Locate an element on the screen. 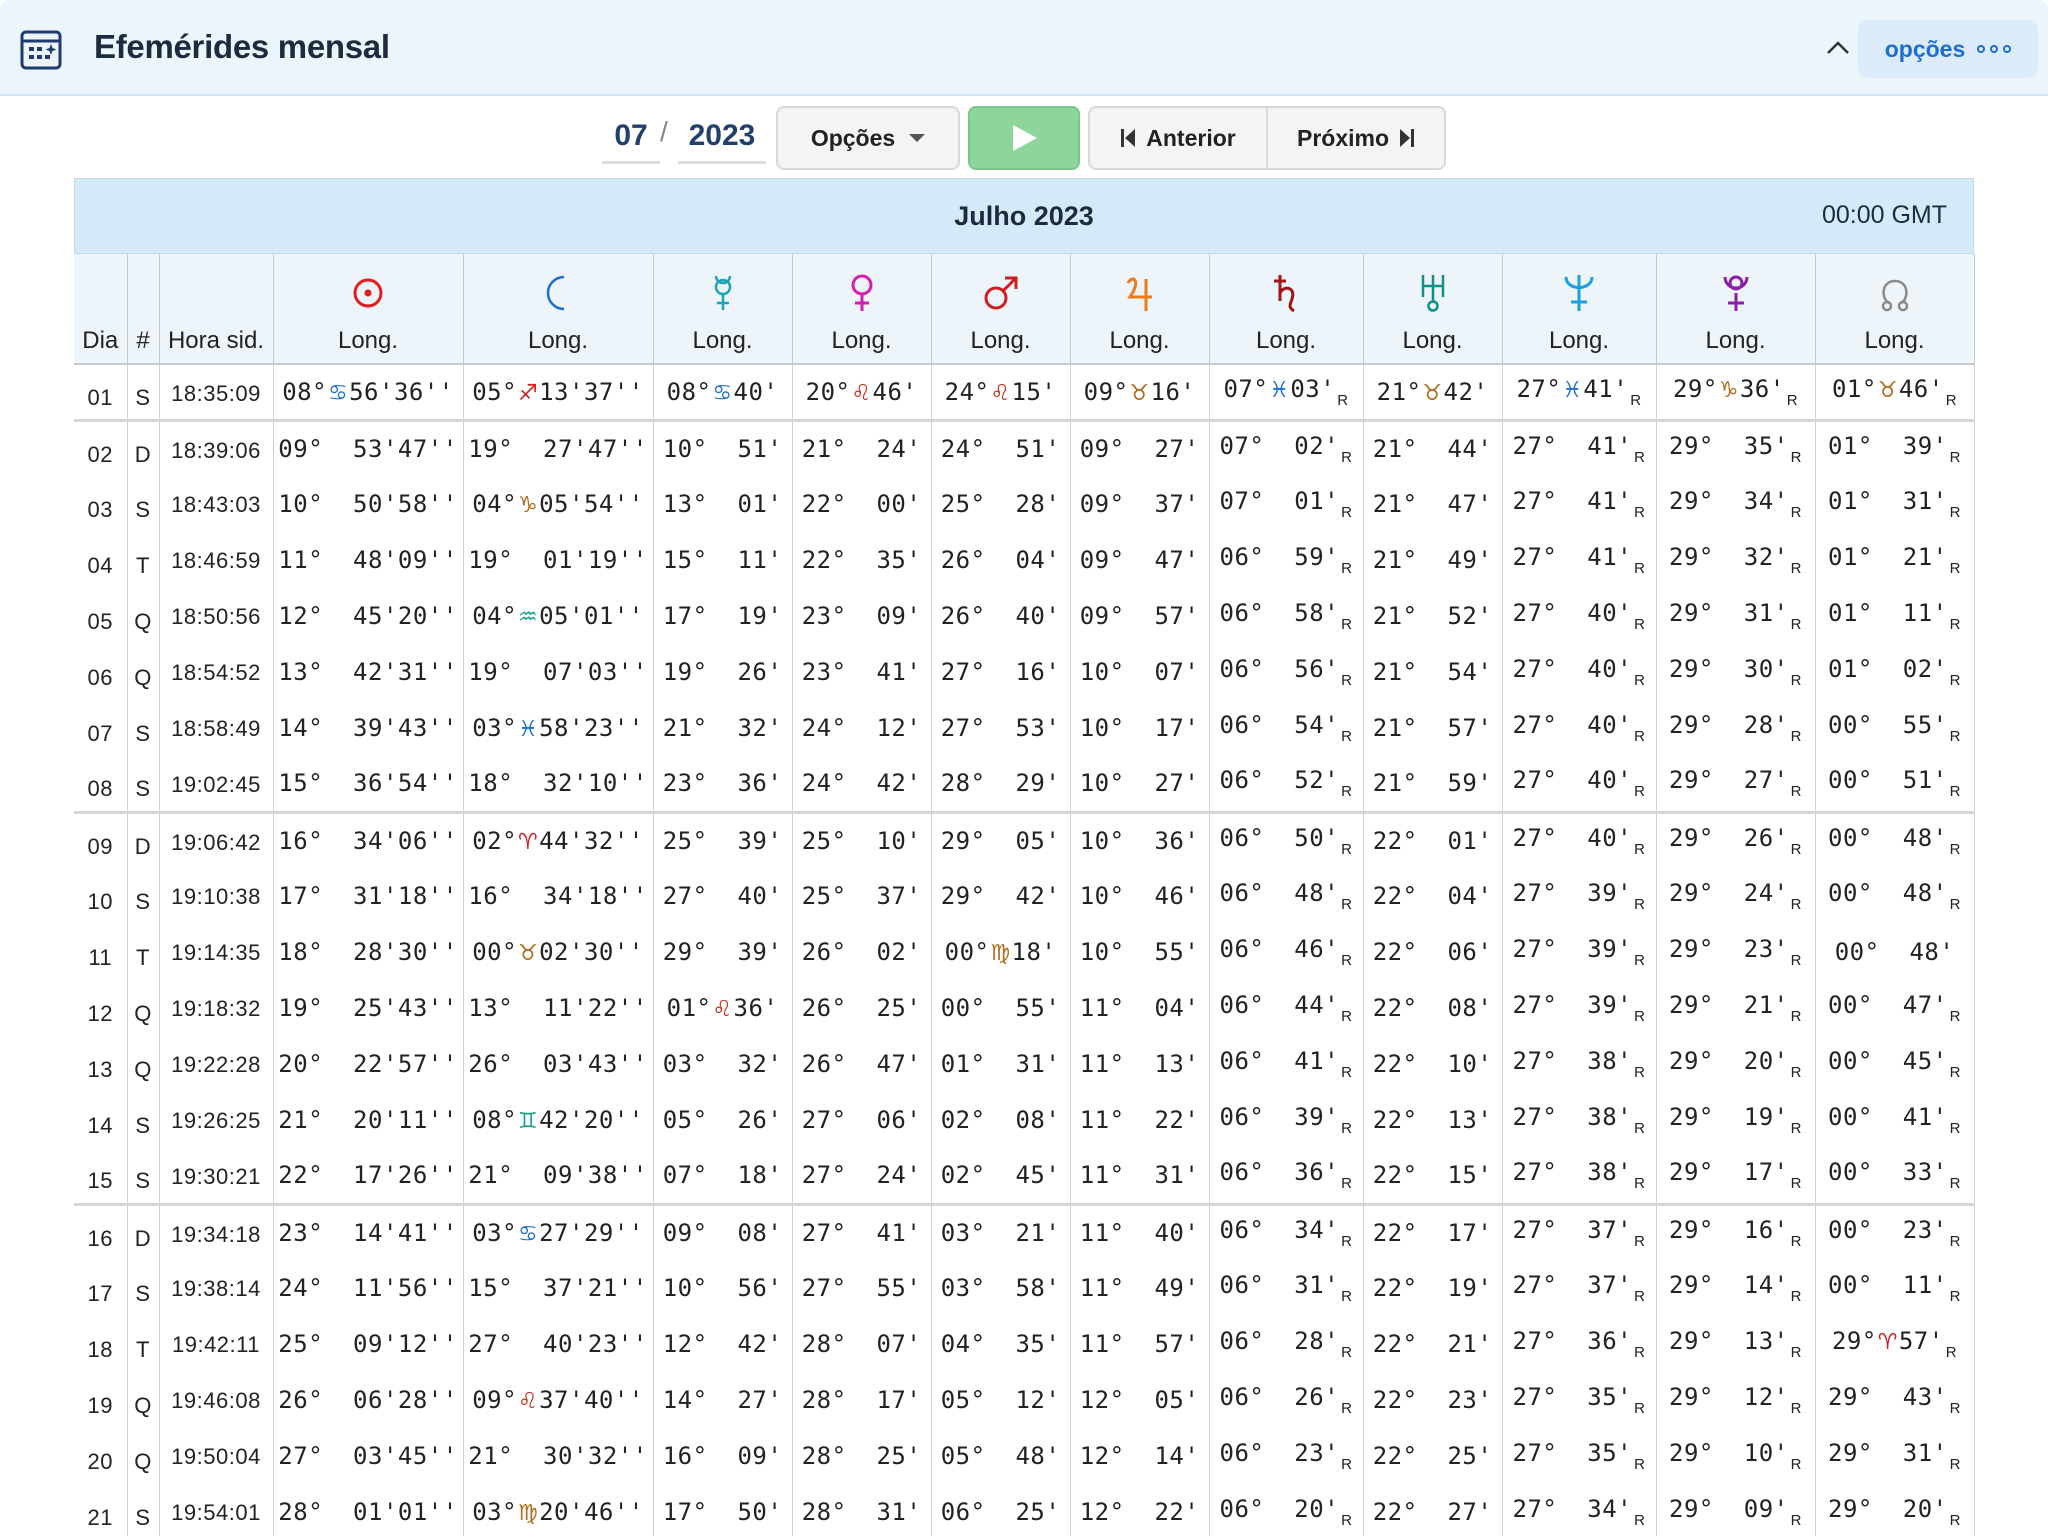 This screenshot has width=2048, height=1536. cell-longitude: 22° 19' is located at coordinates (1433, 1288).